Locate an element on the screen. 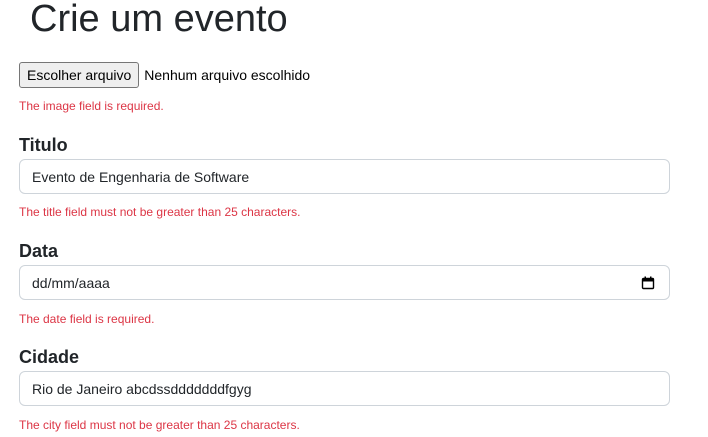 The image size is (708, 437). choose-file-button: Escolher arquivo is located at coordinates (79, 74).